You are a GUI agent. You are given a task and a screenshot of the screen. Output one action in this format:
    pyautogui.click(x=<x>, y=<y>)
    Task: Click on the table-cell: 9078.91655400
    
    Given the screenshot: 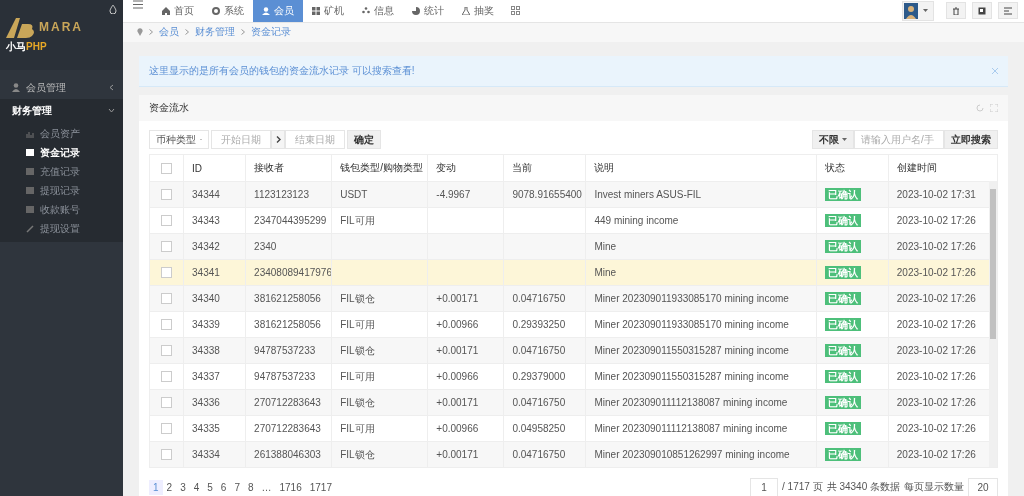 What is the action you would take?
    pyautogui.click(x=547, y=194)
    